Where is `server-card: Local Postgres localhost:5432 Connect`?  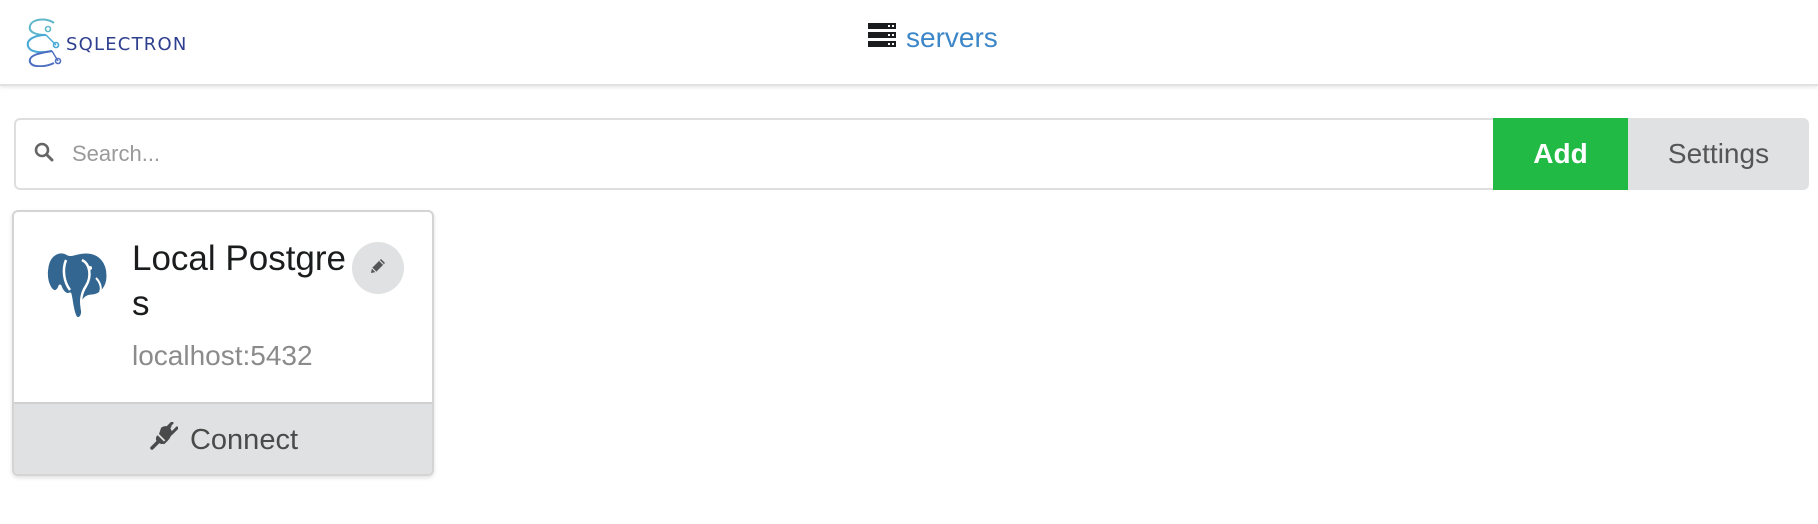 server-card: Local Postgres localhost:5432 Connect is located at coordinates (223, 343).